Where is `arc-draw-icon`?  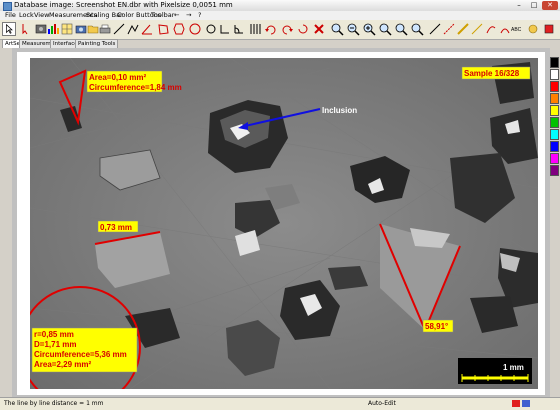 arc-draw-icon is located at coordinates (505, 29).